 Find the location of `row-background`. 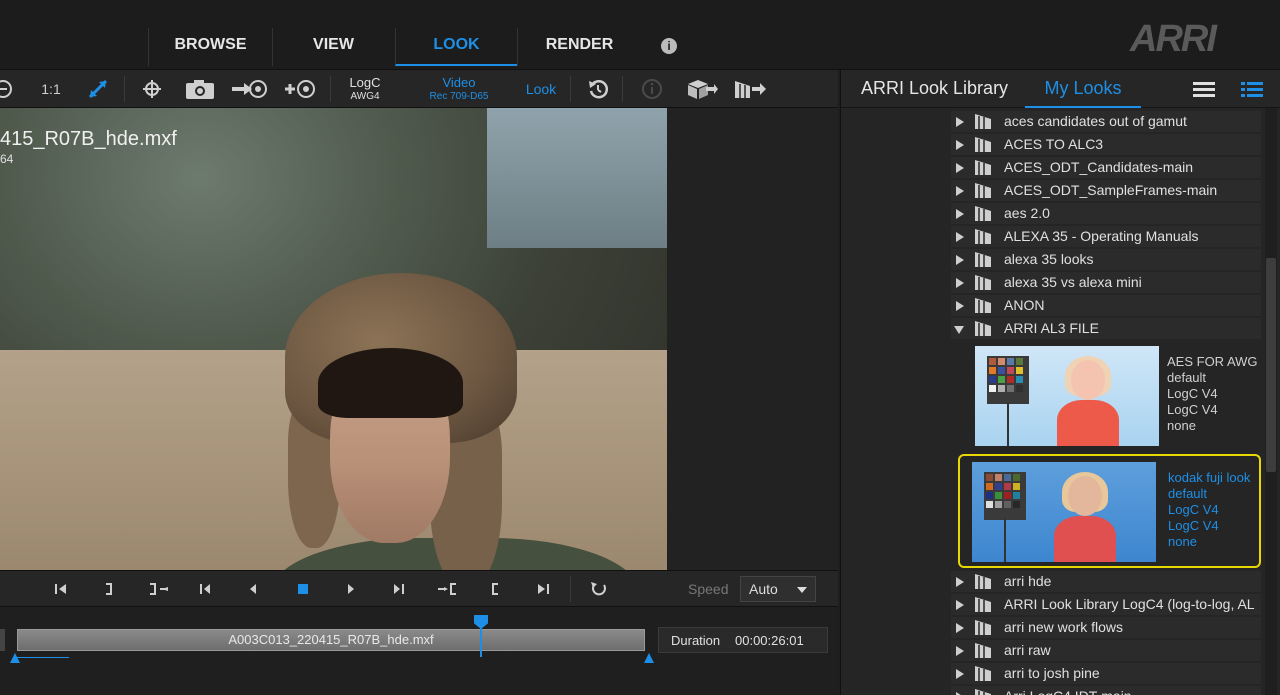

row-background is located at coordinates (1106, 259).